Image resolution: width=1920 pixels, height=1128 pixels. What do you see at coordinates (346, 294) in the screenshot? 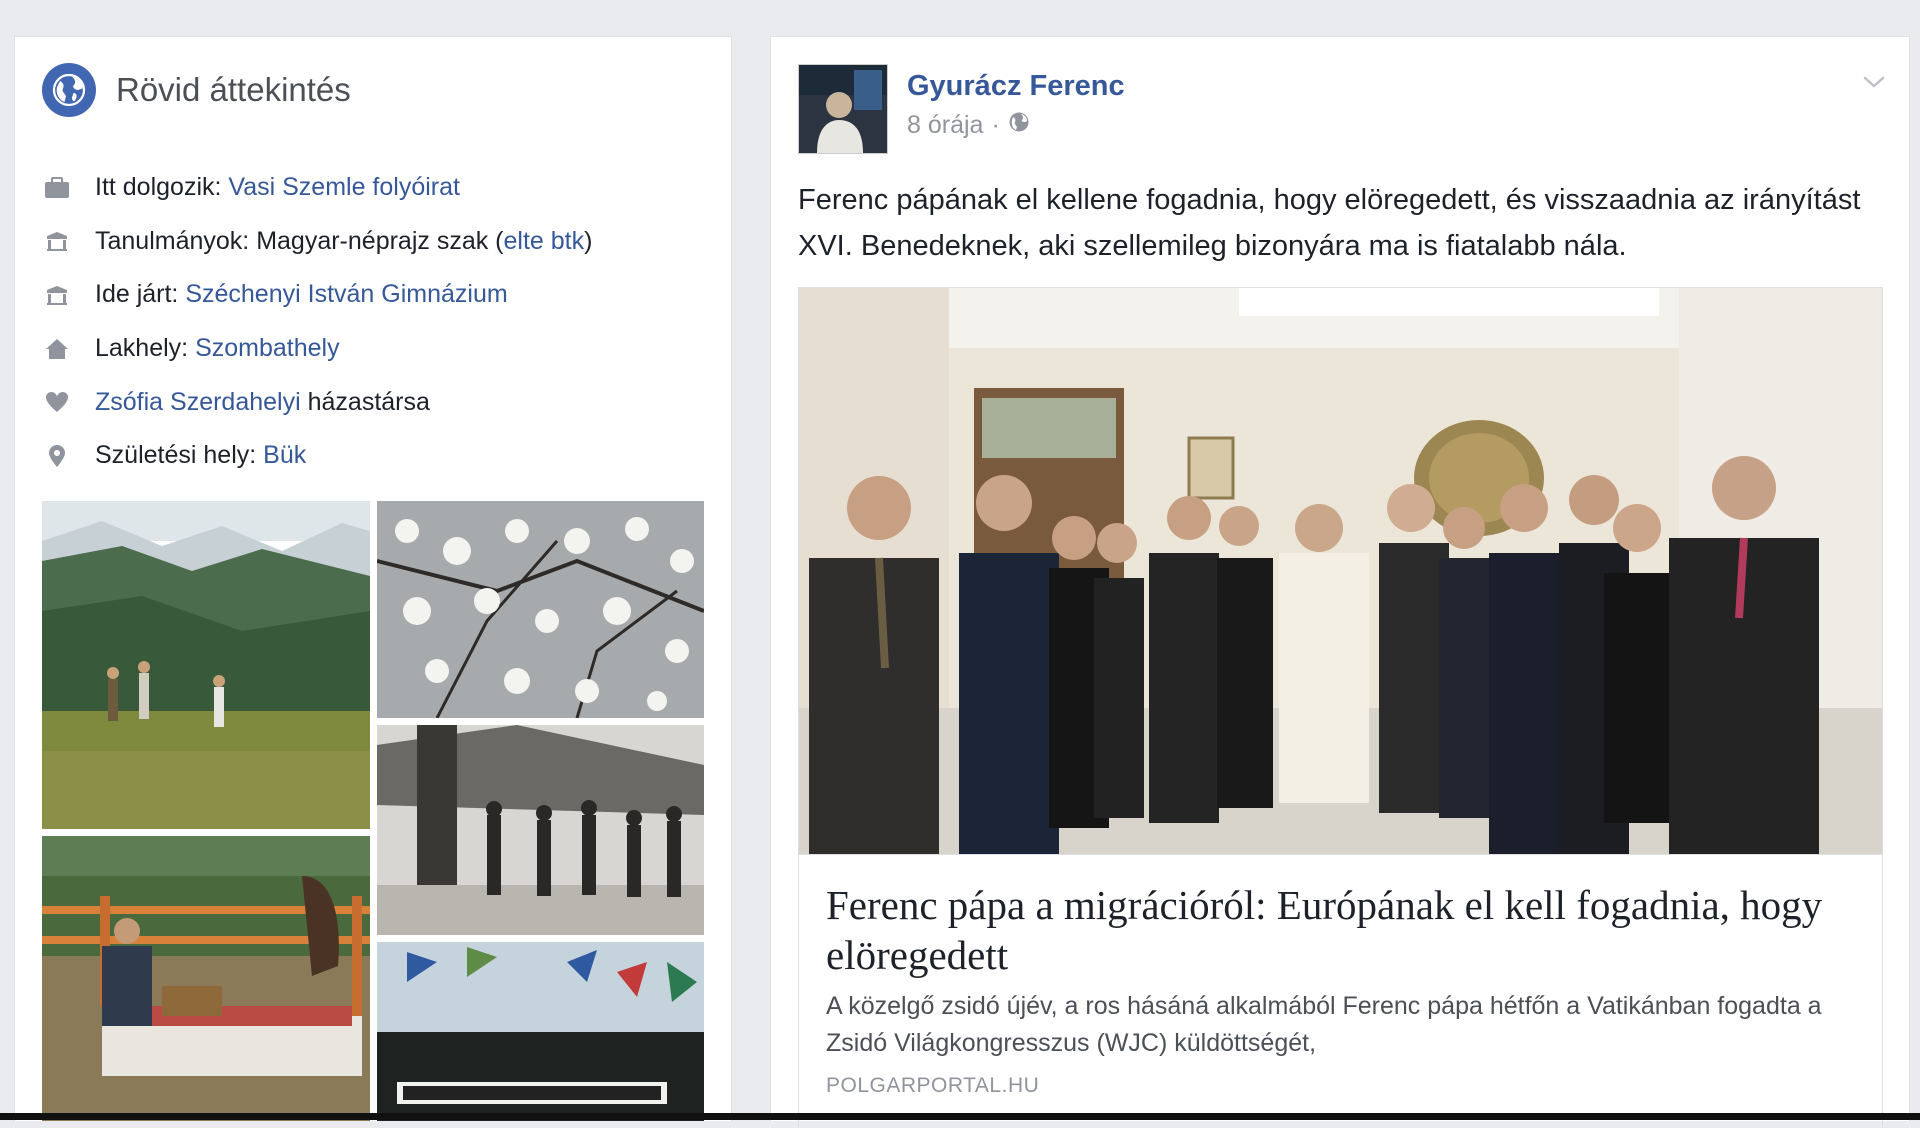
I see `highschool-link: Széchenyi István Gimnázium` at bounding box center [346, 294].